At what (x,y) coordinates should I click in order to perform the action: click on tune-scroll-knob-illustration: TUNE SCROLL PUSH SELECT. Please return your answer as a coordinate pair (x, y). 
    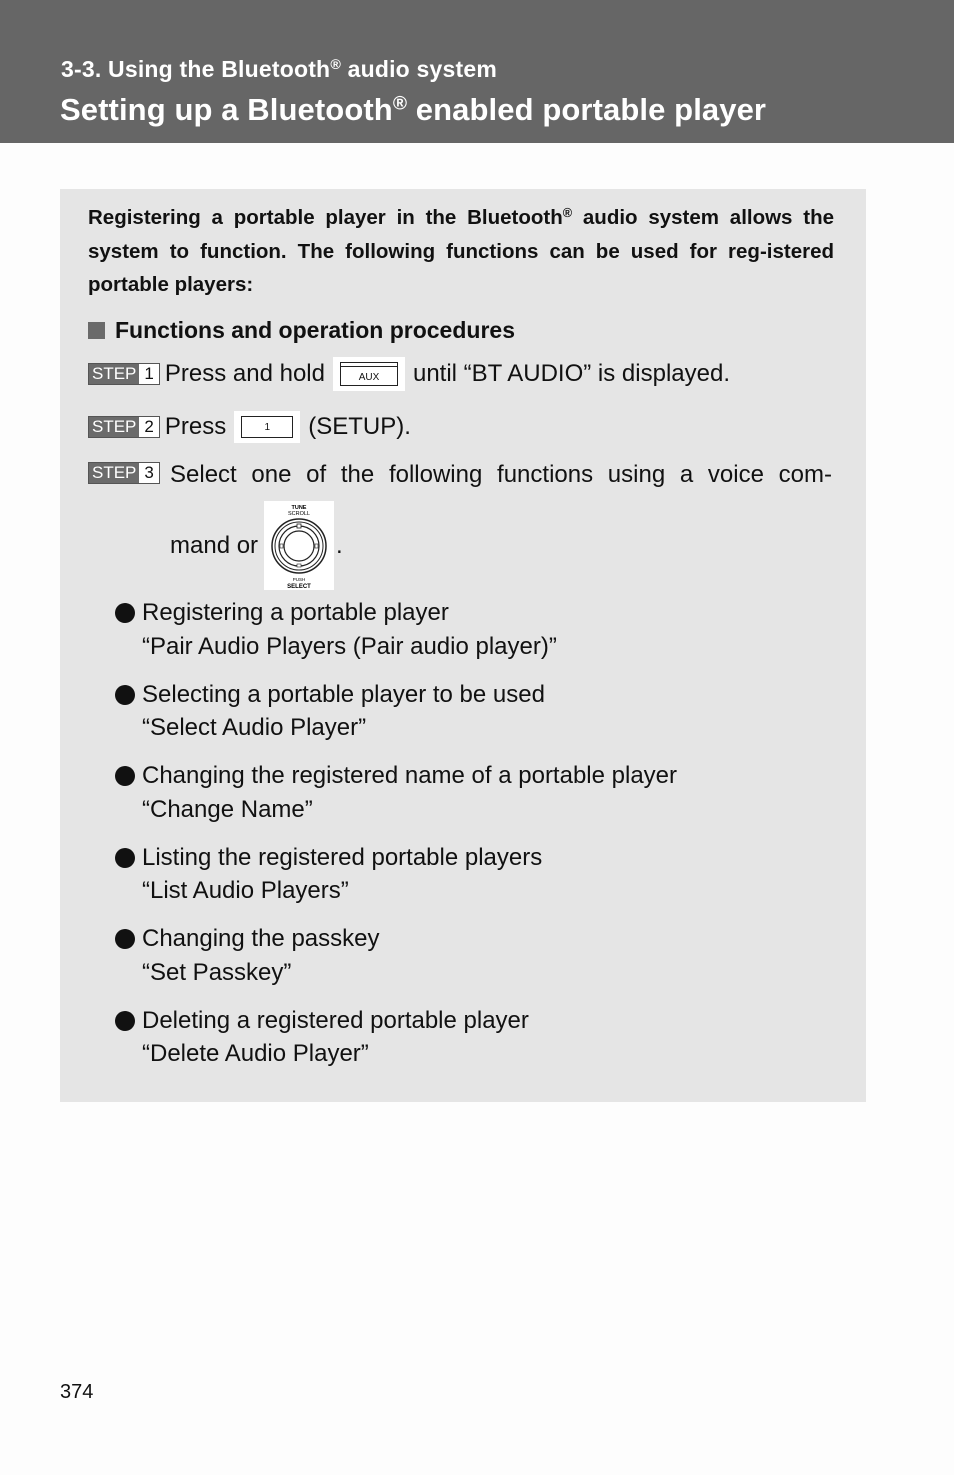
    Looking at the image, I should click on (299, 545).